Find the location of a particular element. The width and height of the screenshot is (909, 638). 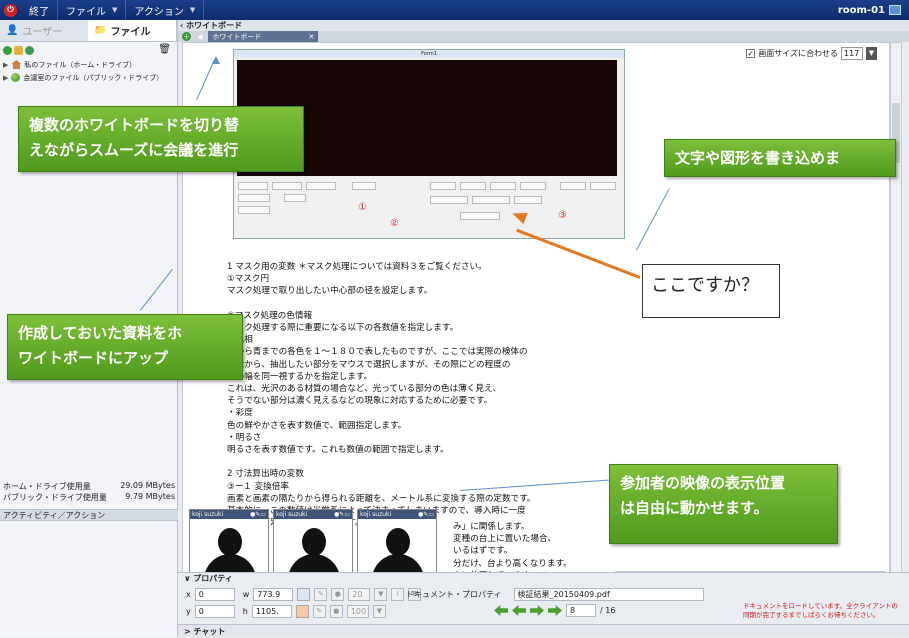

page-total: / 16 is located at coordinates (608, 610).